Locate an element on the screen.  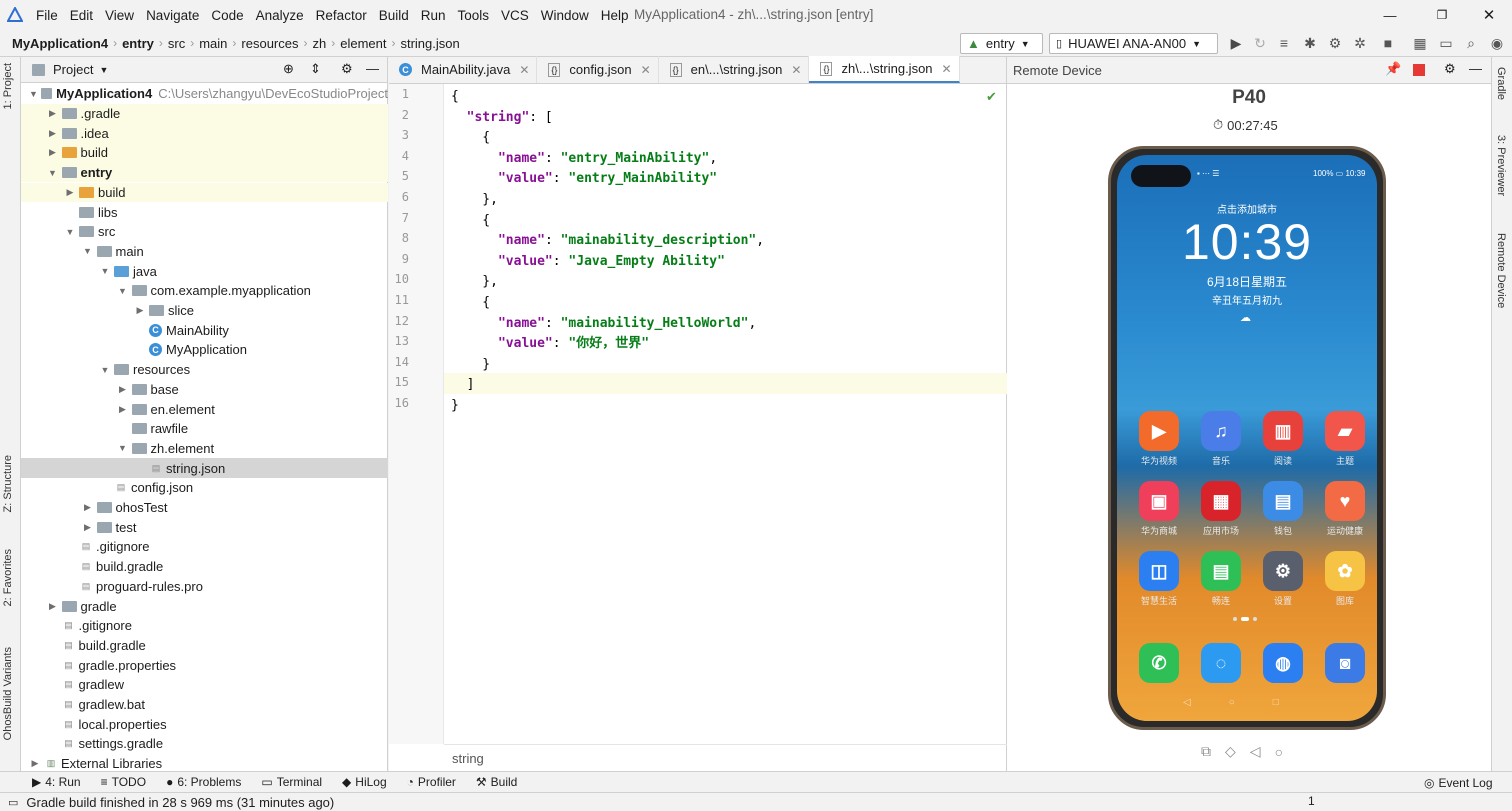
debug-icon: ✱ is located at coordinates (1310, 43).